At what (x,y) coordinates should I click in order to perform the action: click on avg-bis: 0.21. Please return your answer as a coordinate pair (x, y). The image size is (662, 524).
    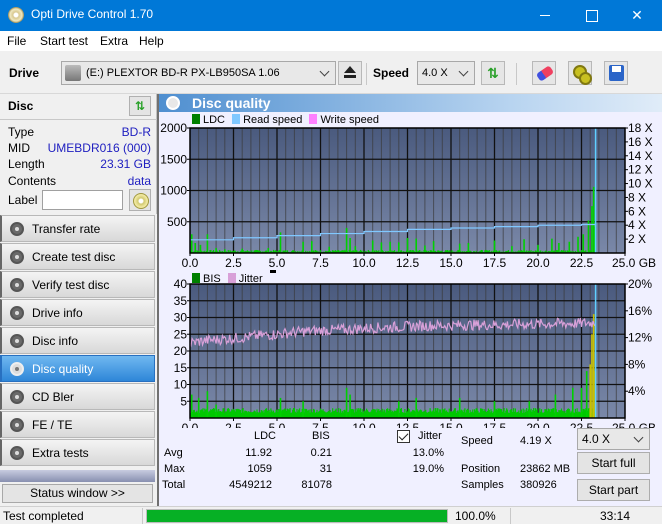
    Looking at the image, I should click on (321, 453).